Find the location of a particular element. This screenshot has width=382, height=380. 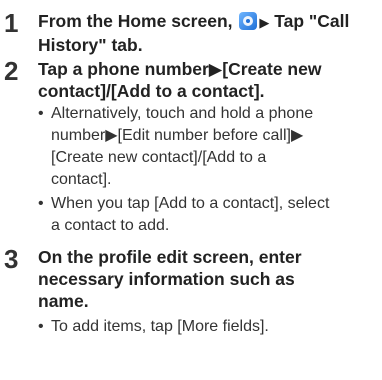

list-item: • To add items, tap [More fields]. is located at coordinates (206, 327).